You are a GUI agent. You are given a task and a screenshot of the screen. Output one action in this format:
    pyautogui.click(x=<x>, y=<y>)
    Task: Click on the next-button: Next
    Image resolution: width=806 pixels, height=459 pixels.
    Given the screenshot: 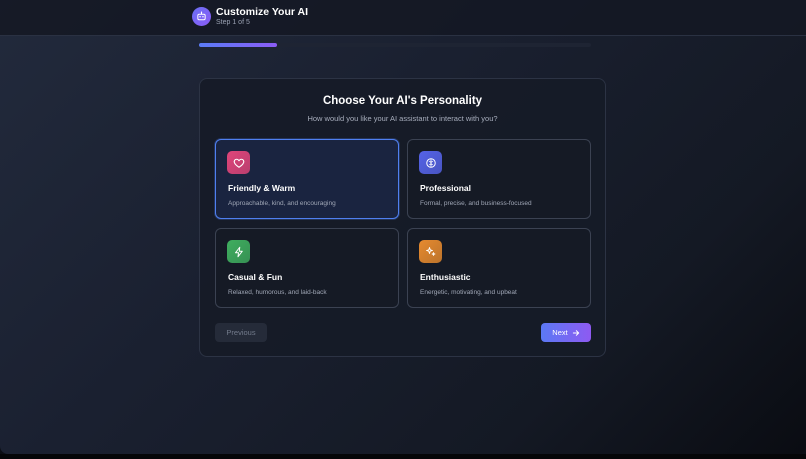 What is the action you would take?
    pyautogui.click(x=566, y=332)
    